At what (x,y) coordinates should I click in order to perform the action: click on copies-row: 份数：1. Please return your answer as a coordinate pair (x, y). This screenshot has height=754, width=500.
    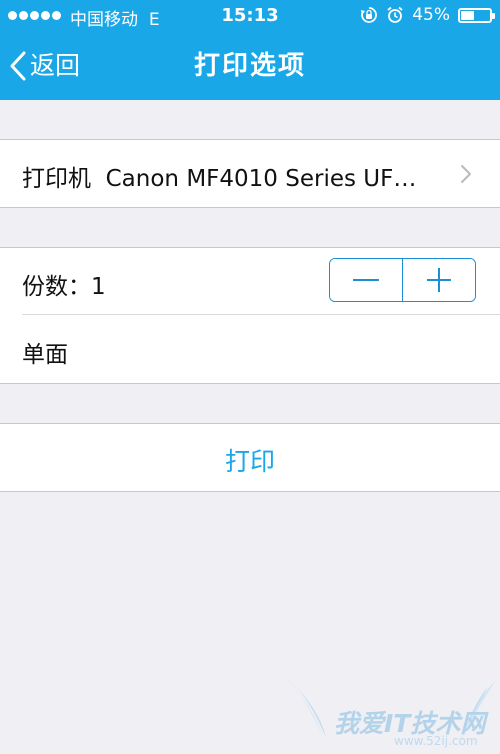
    Looking at the image, I should click on (250, 281).